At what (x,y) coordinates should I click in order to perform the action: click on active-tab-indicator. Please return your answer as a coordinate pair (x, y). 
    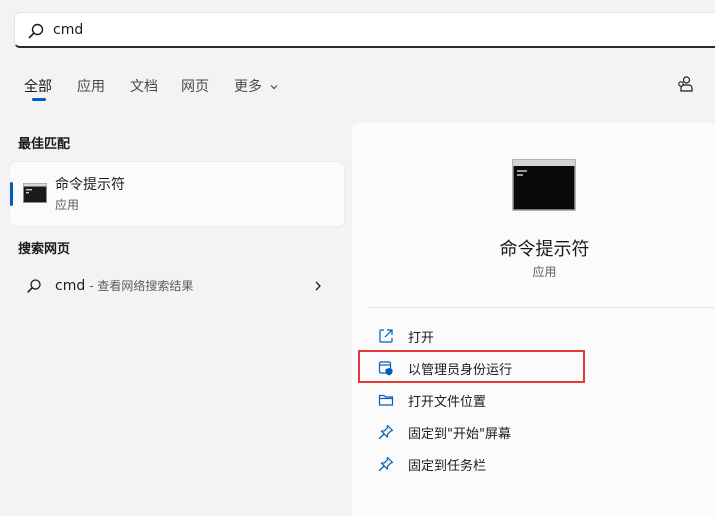
    Looking at the image, I should click on (39, 99).